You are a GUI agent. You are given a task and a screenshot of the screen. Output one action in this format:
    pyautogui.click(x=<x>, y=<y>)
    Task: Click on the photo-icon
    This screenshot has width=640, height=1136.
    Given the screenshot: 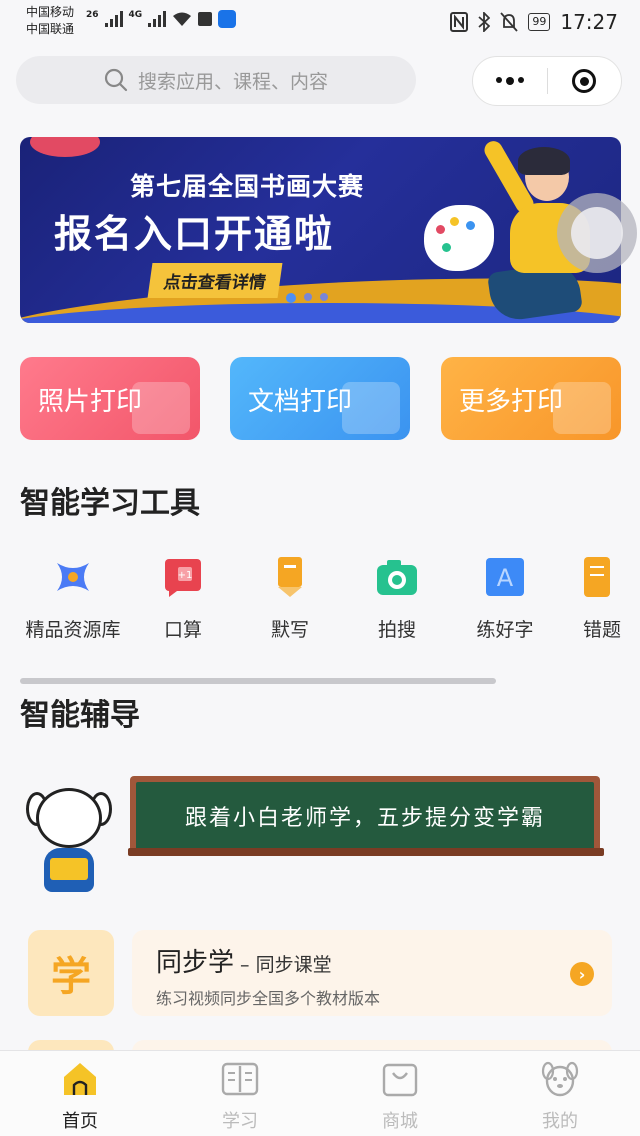 What is the action you would take?
    pyautogui.click(x=161, y=408)
    